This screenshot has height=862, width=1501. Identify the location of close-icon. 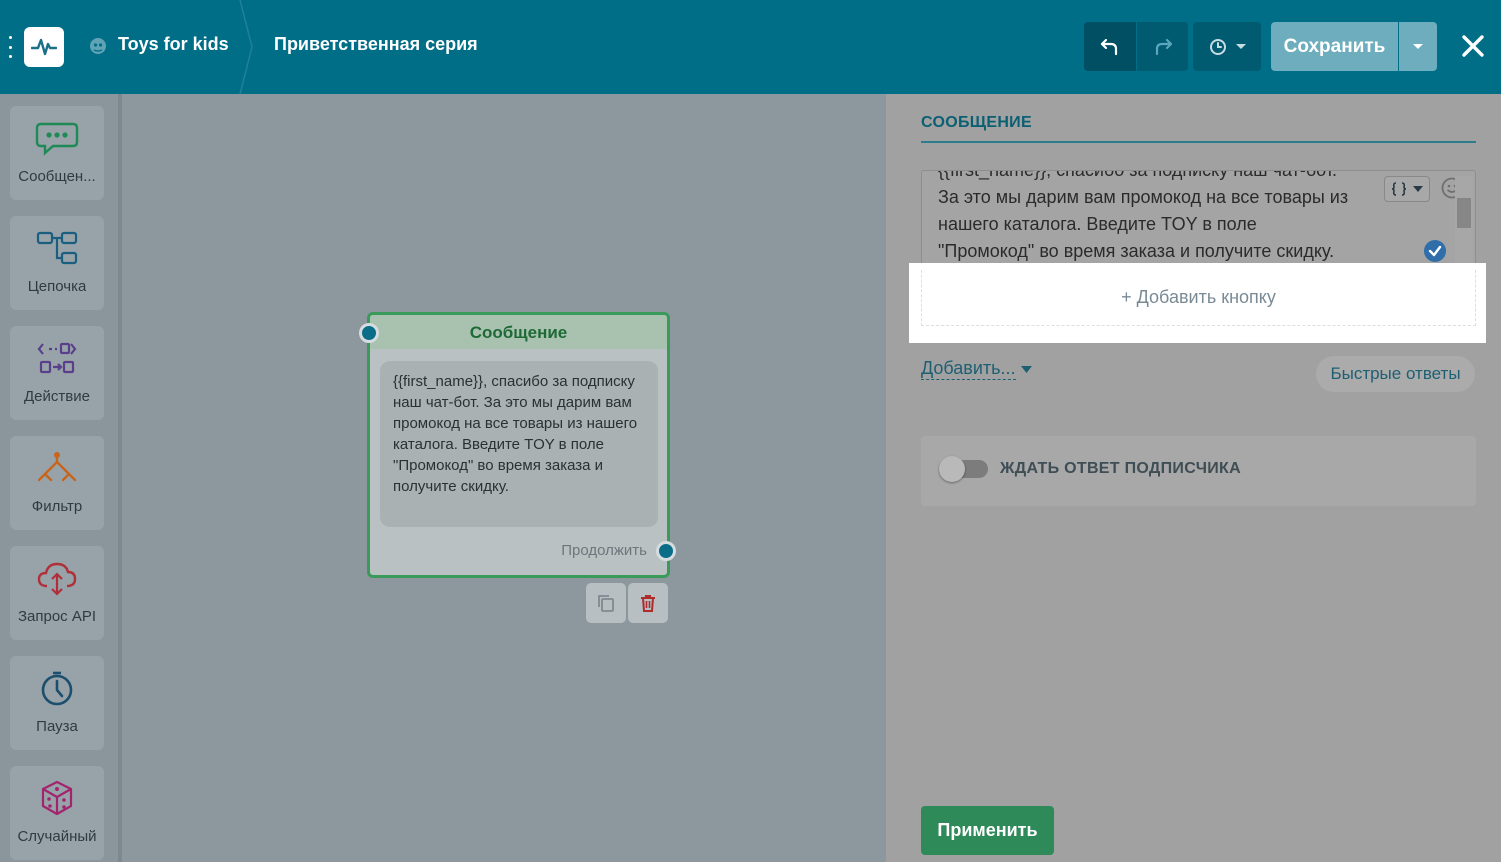
(1473, 46).